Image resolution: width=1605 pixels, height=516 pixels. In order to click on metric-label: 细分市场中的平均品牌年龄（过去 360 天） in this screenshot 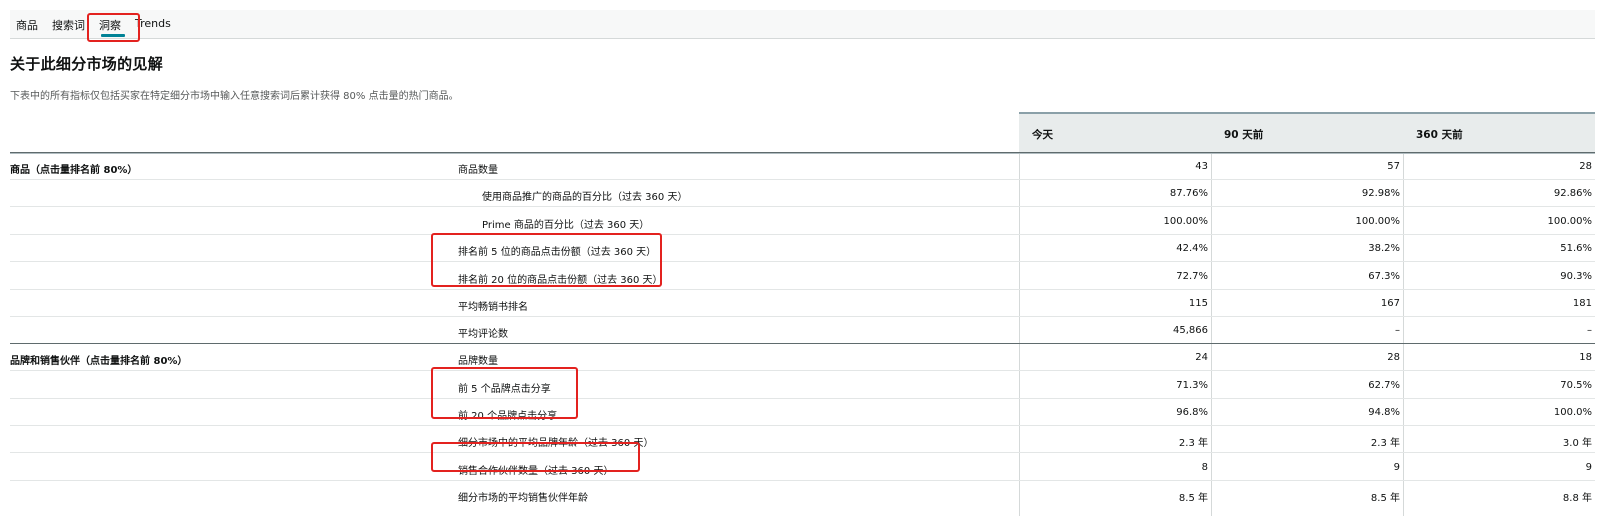, I will do `click(556, 443)`.